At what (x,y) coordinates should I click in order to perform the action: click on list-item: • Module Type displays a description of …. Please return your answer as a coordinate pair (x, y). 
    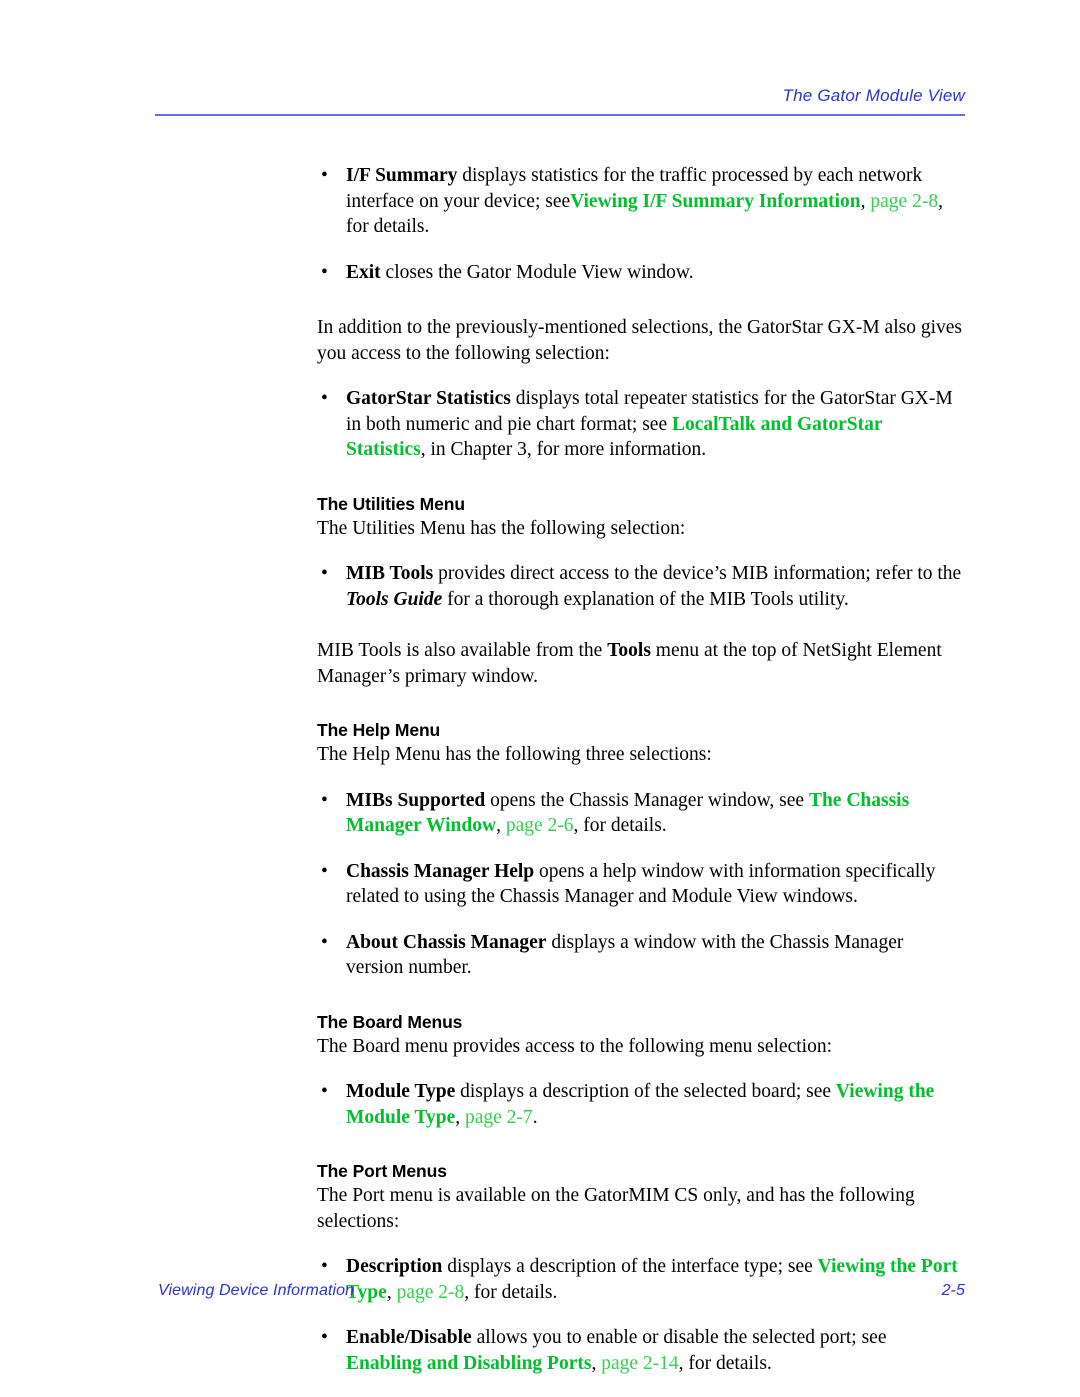
    Looking at the image, I should click on (639, 1104).